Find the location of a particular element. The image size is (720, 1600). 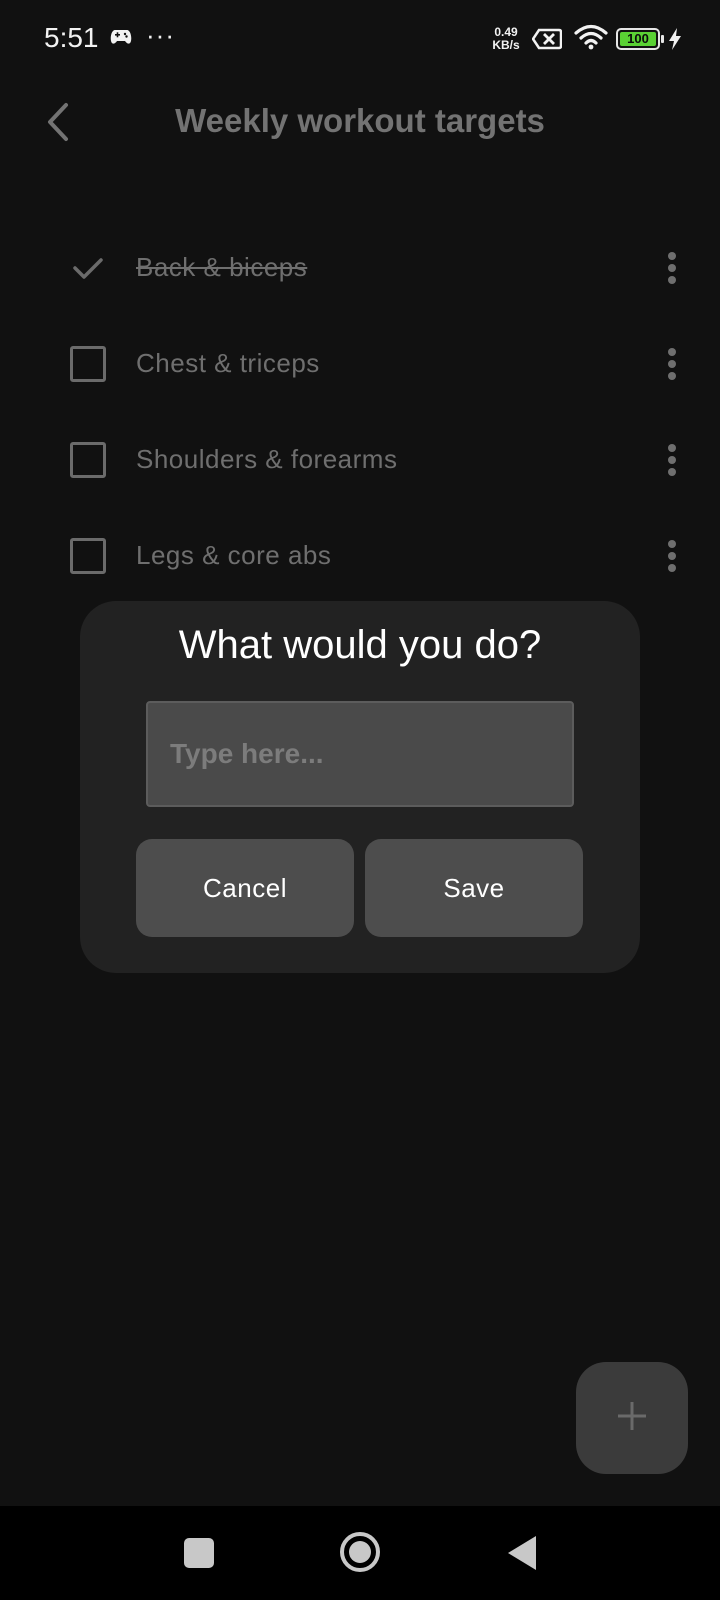

plus-icon is located at coordinates (632, 1418).